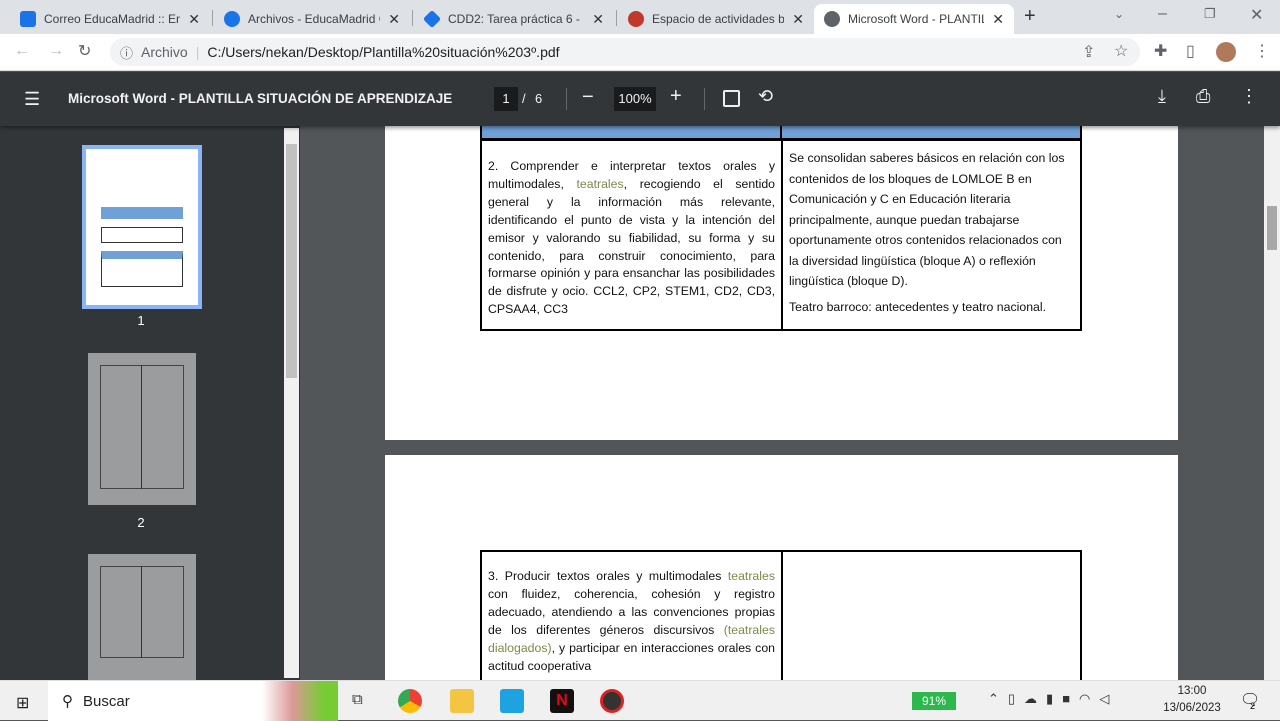  What do you see at coordinates (1088, 52) in the screenshot?
I see `share-icon: ⇪` at bounding box center [1088, 52].